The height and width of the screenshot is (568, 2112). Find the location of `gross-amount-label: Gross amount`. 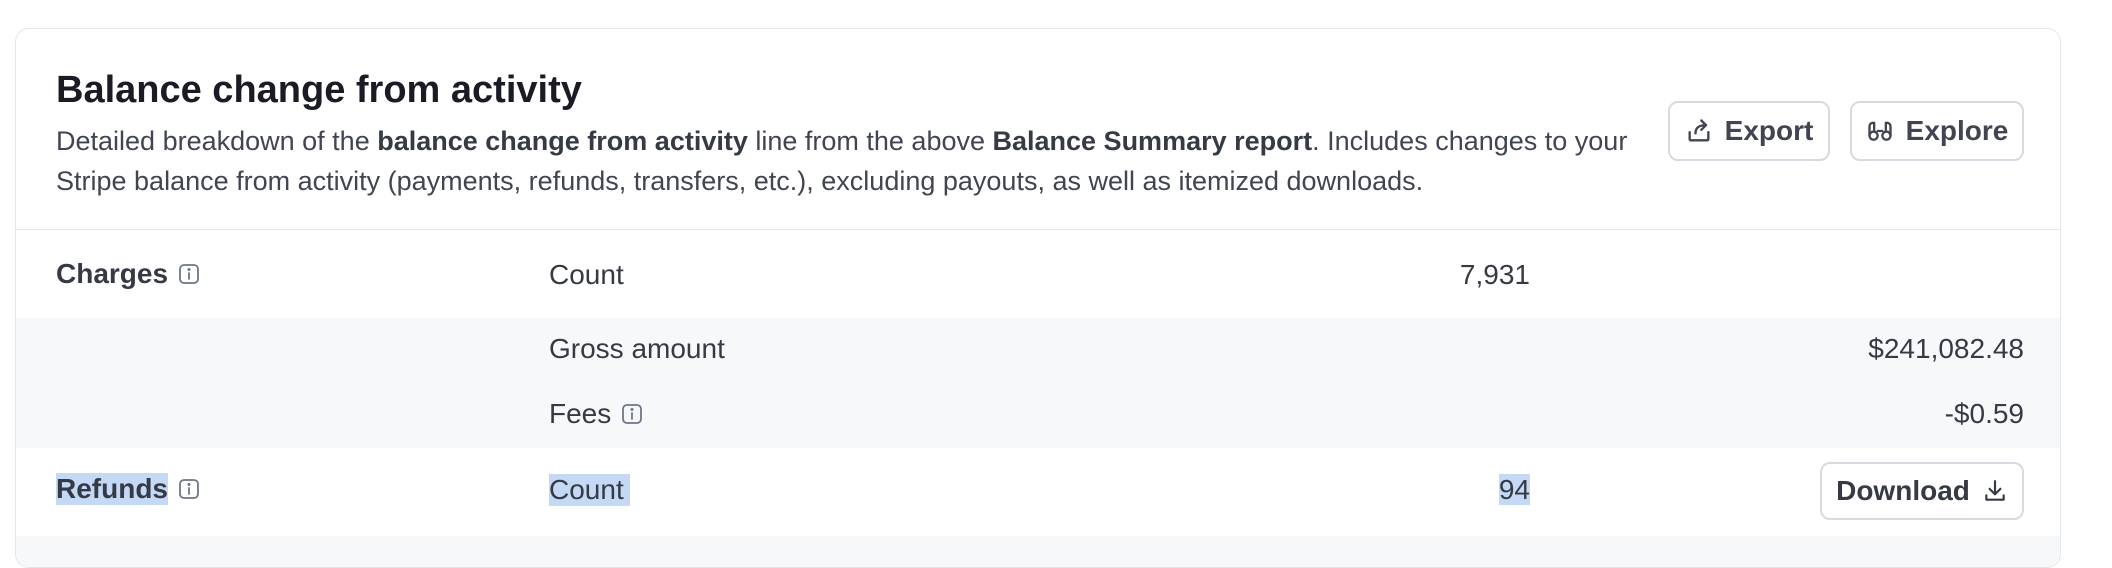

gross-amount-label: Gross amount is located at coordinates (637, 348).